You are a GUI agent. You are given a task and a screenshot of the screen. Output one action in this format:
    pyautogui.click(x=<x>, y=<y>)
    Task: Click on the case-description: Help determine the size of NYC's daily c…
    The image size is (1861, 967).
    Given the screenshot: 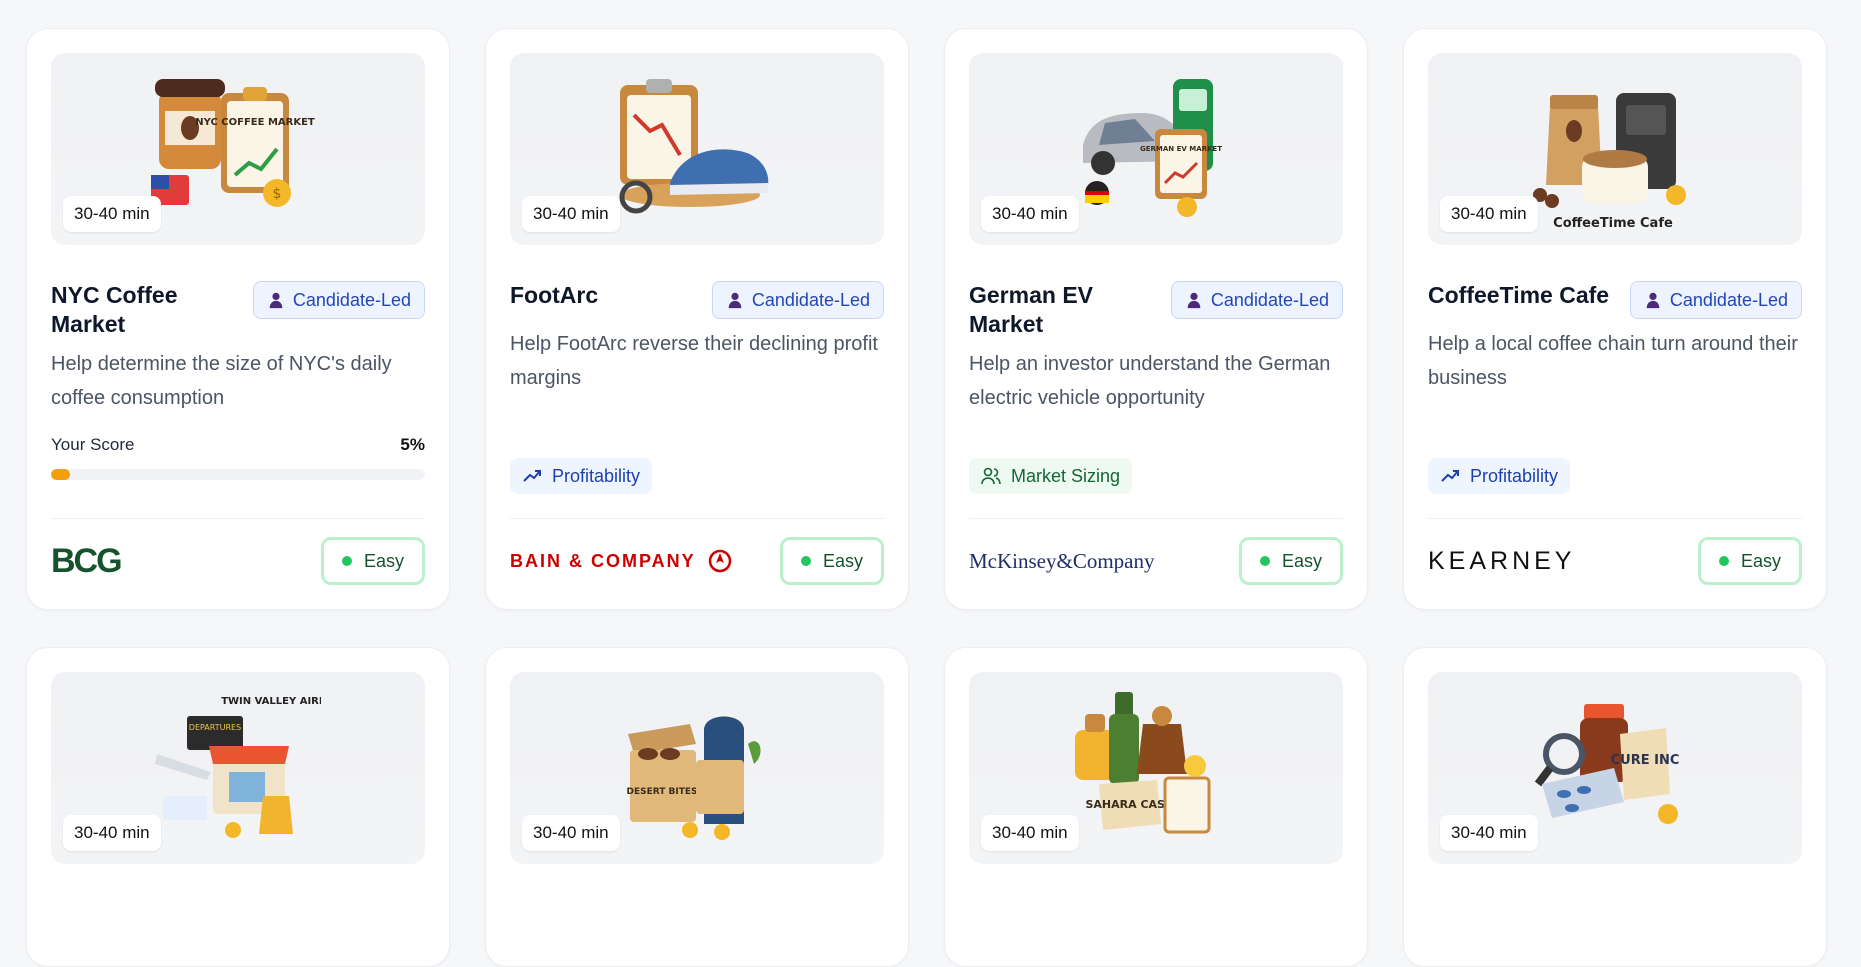 What is the action you would take?
    pyautogui.click(x=221, y=381)
    